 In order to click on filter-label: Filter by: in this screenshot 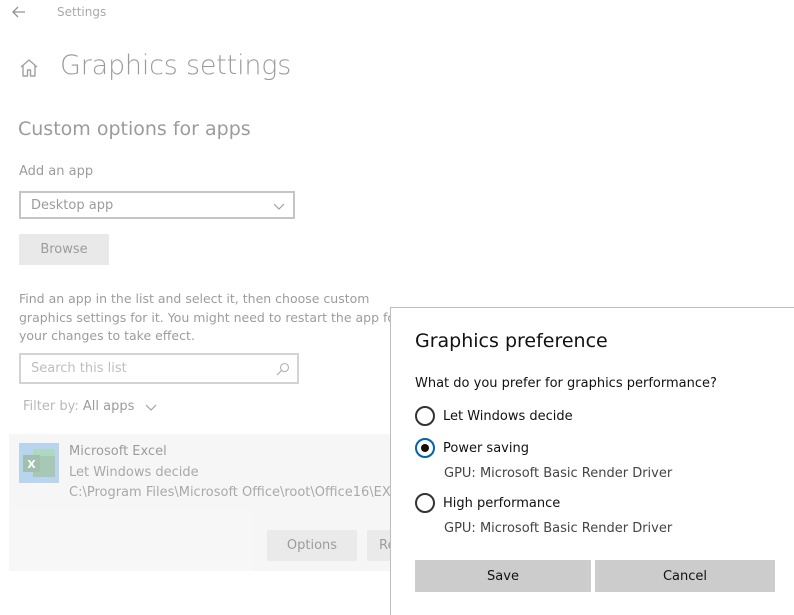, I will do `click(51, 406)`.